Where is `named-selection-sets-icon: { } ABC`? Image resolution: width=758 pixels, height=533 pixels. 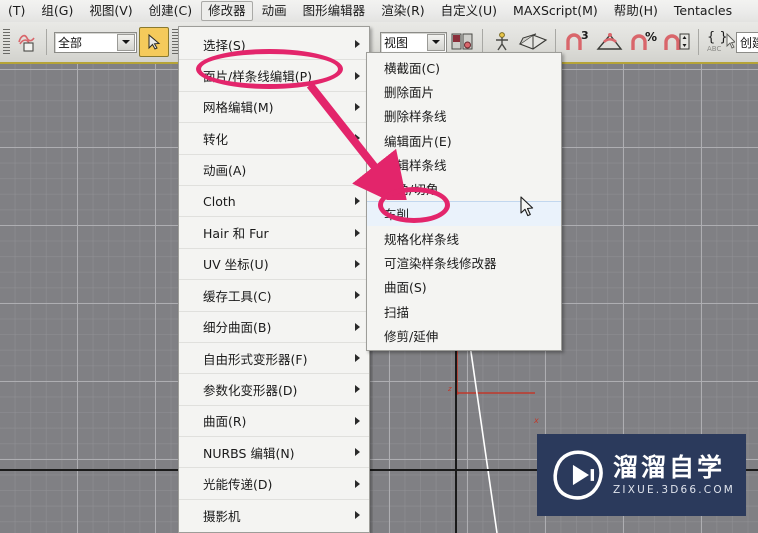 named-selection-sets-icon: { } ABC is located at coordinates (720, 42).